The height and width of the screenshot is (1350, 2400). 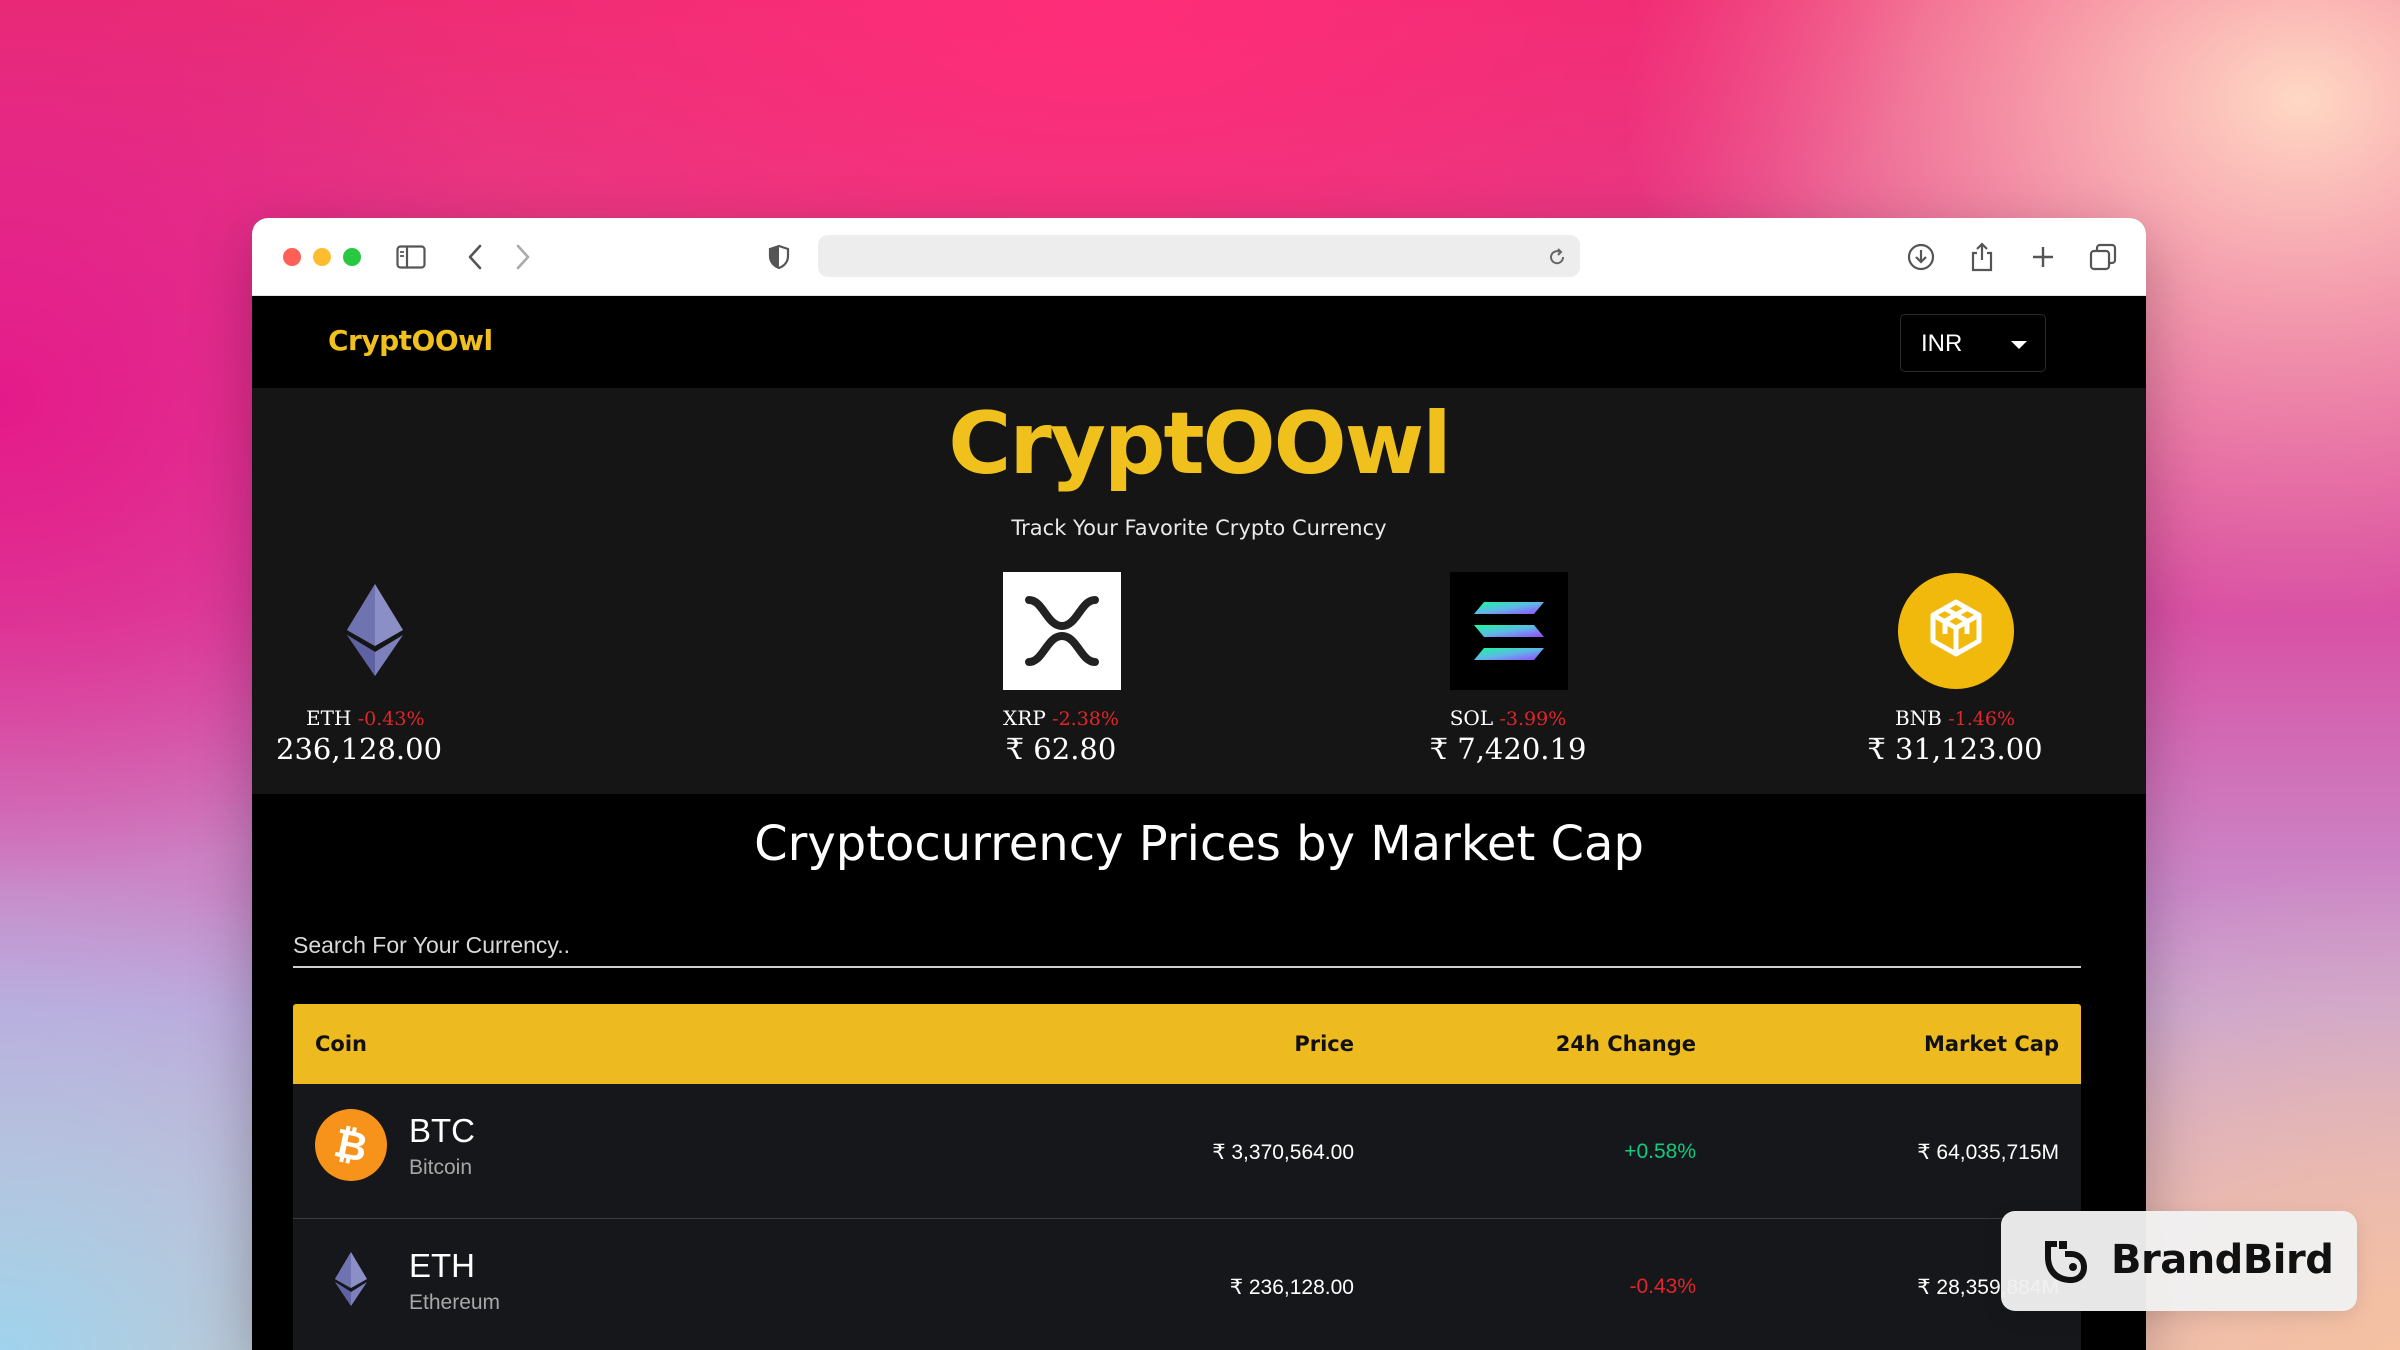 I want to click on brandbird-logo-icon, so click(x=2066, y=1262).